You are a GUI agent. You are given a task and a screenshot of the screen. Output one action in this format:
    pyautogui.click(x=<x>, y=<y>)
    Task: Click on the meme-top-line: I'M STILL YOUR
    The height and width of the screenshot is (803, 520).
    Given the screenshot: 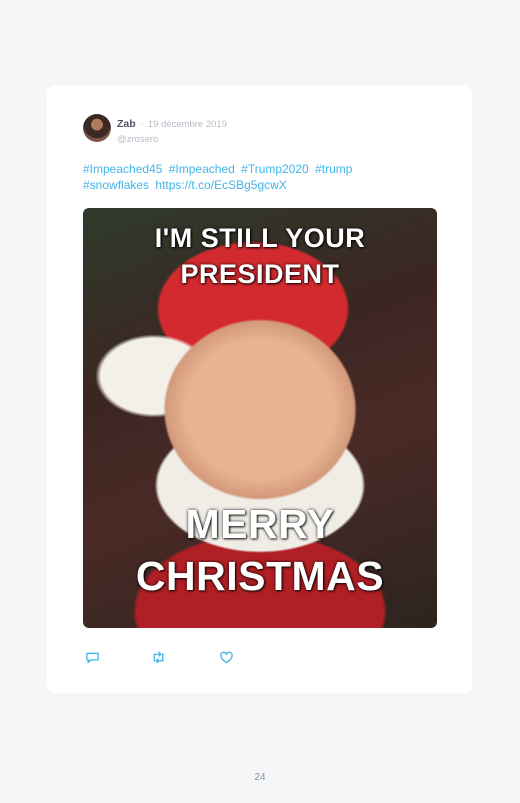 What is the action you would take?
    pyautogui.click(x=260, y=238)
    